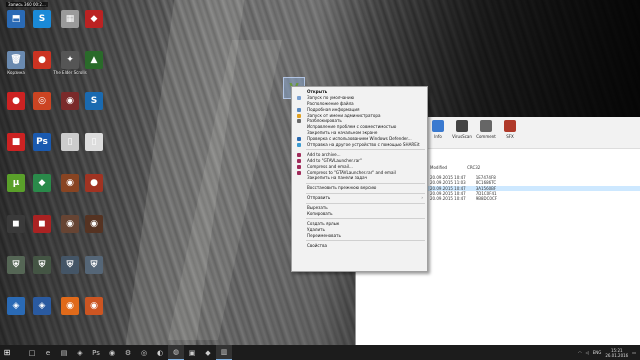 The image size is (640, 360). I want to click on taskbar-chrome-icon: ◎, so click(144, 352).